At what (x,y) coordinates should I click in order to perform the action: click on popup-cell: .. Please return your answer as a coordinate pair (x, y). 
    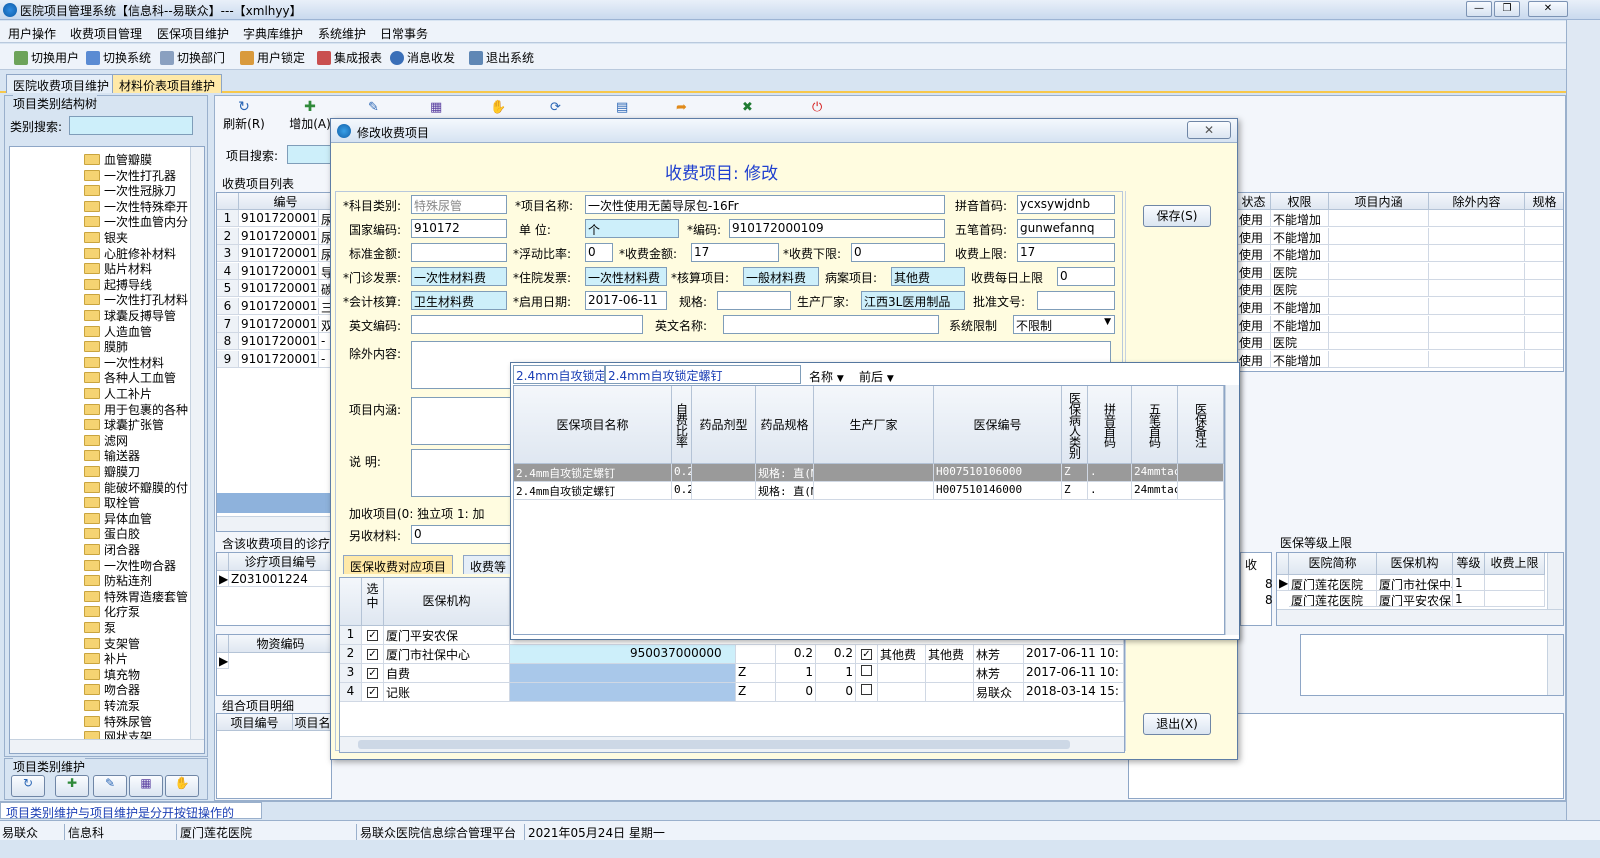
    Looking at the image, I should click on (1110, 491).